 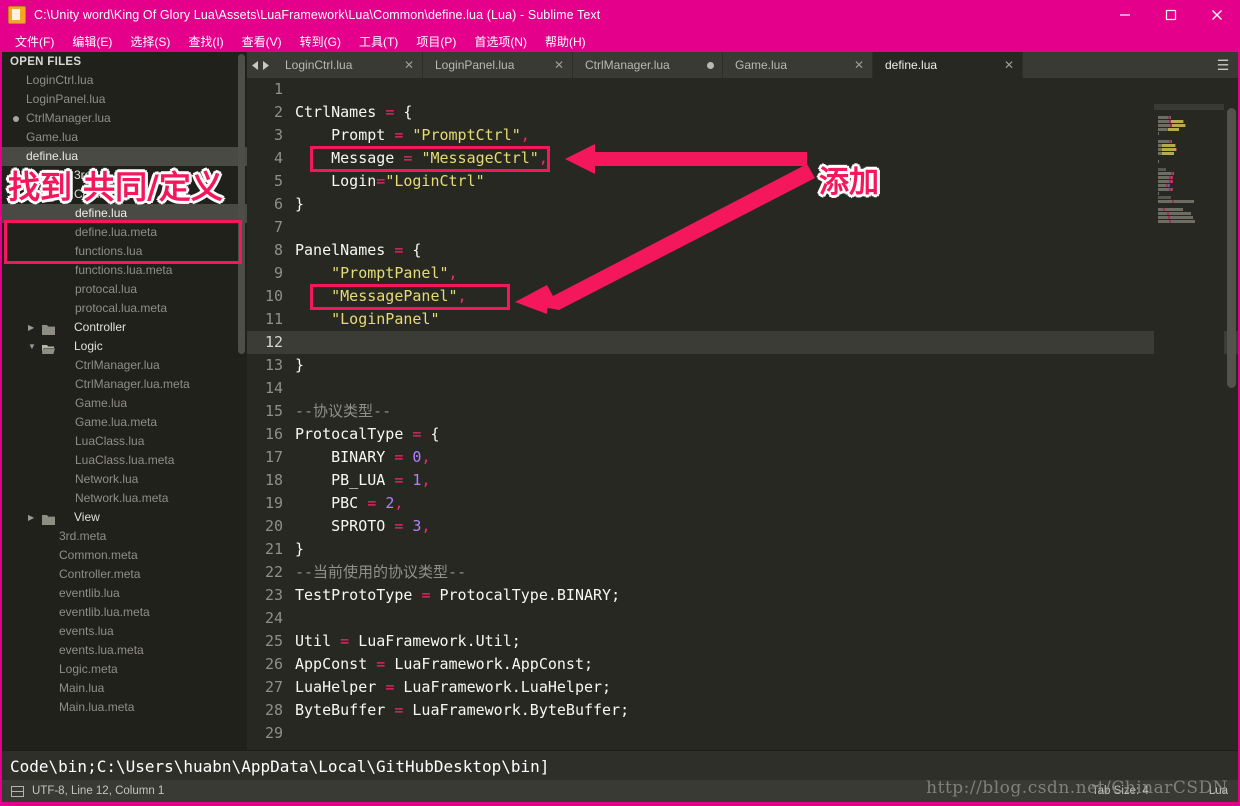 What do you see at coordinates (766, 503) in the screenshot?
I see `code-line: PBC = 2,` at bounding box center [766, 503].